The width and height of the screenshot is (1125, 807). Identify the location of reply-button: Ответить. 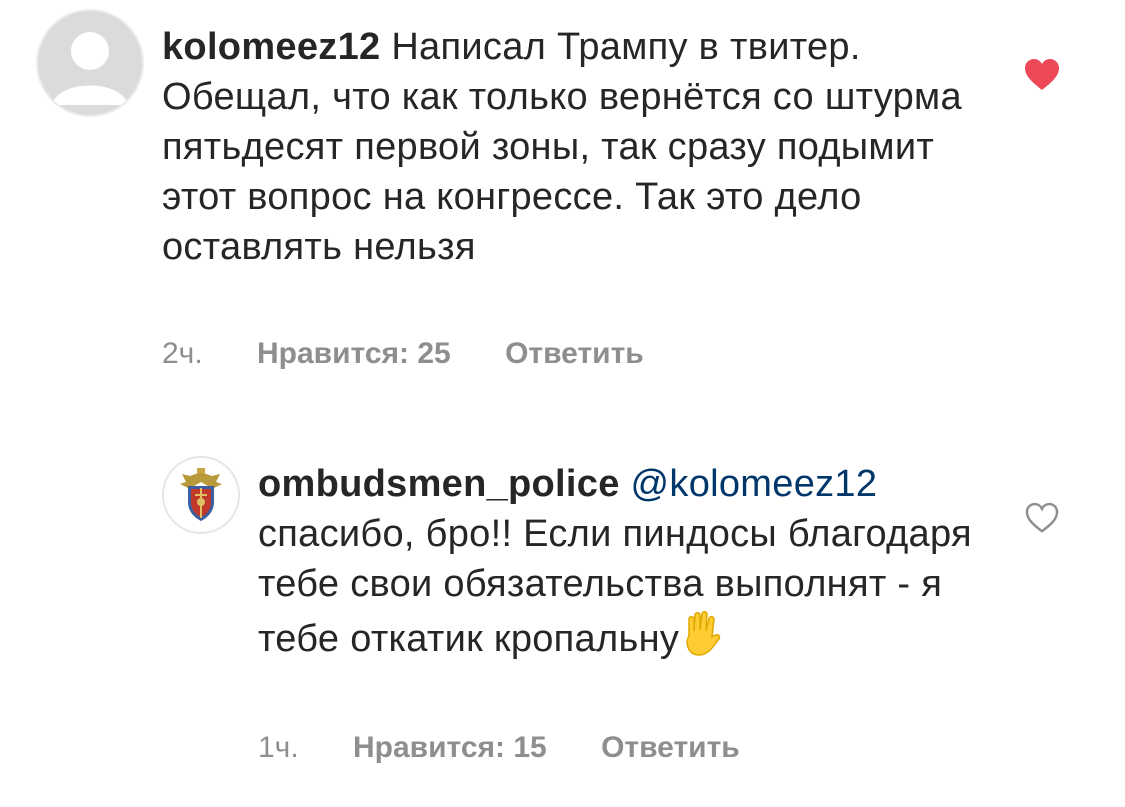
(670, 747).